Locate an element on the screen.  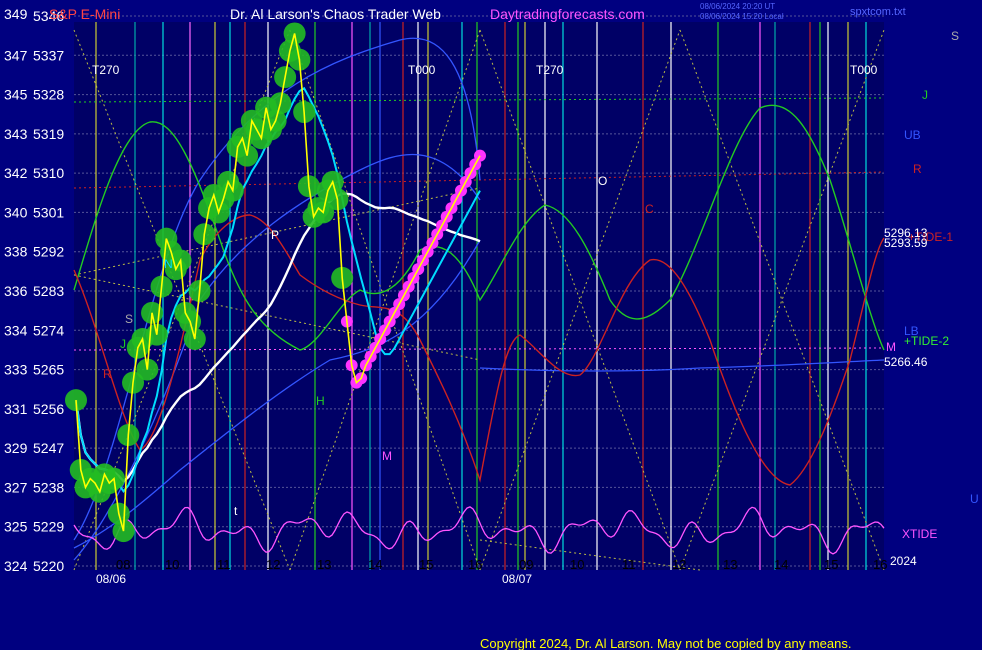
y-level-label-13: 325 is located at coordinates (16, 527).